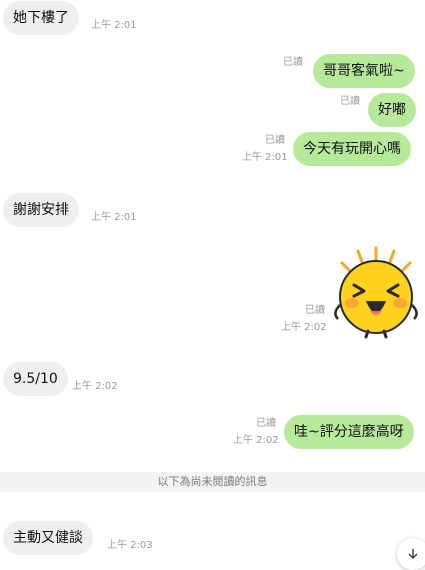 This screenshot has height=570, width=425. I want to click on laughing-sun-sticker, so click(376, 292).